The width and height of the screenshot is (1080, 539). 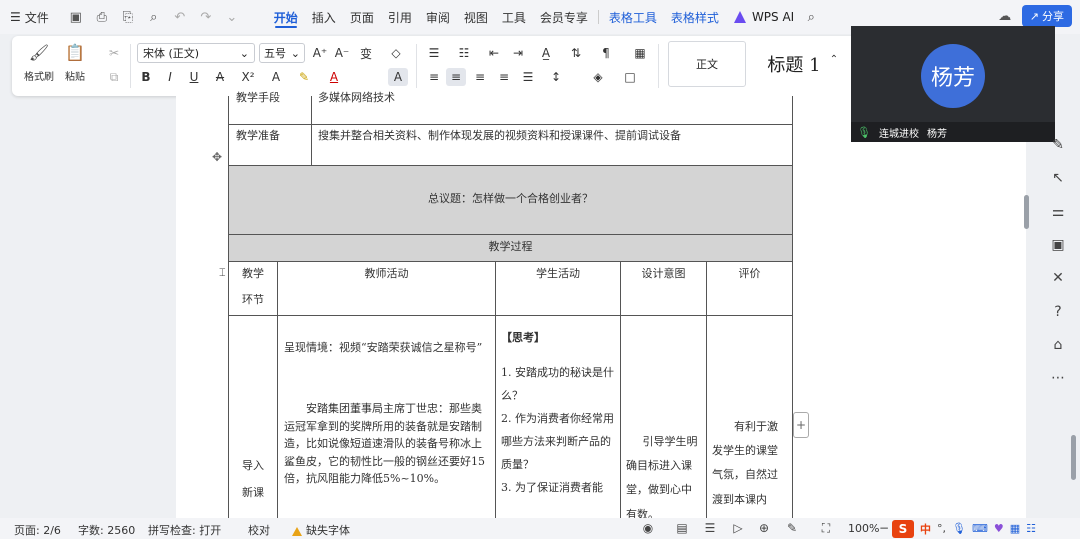 What do you see at coordinates (1058, 245) in the screenshot?
I see `image-edit-icon: ▣` at bounding box center [1058, 245].